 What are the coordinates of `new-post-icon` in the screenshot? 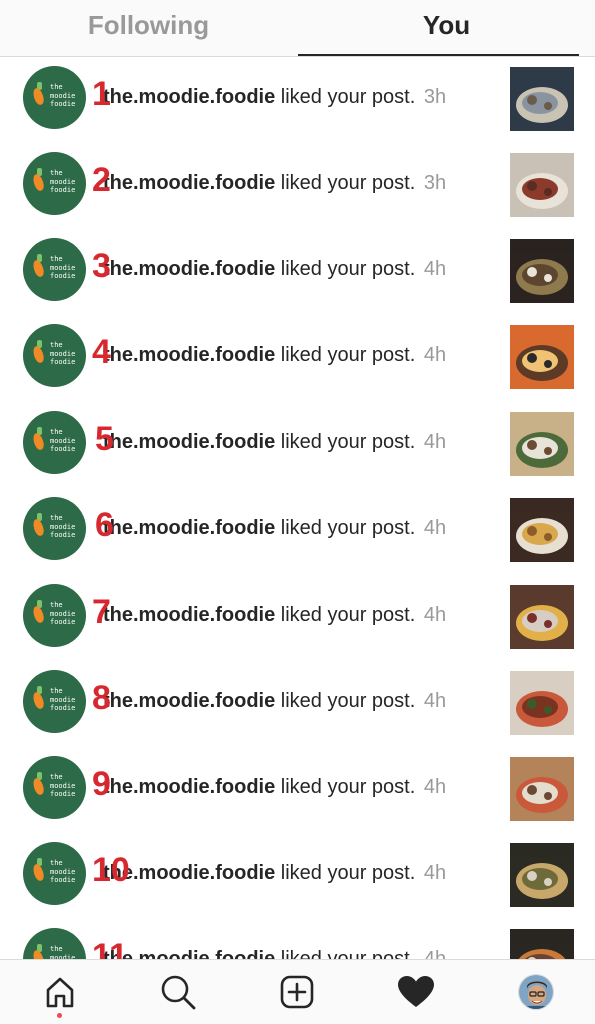 It's located at (297, 992).